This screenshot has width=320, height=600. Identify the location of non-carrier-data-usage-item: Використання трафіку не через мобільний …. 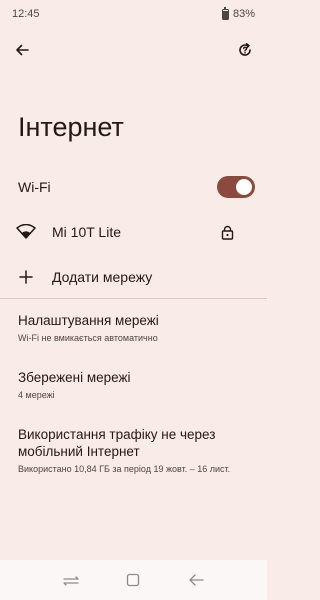
(138, 450).